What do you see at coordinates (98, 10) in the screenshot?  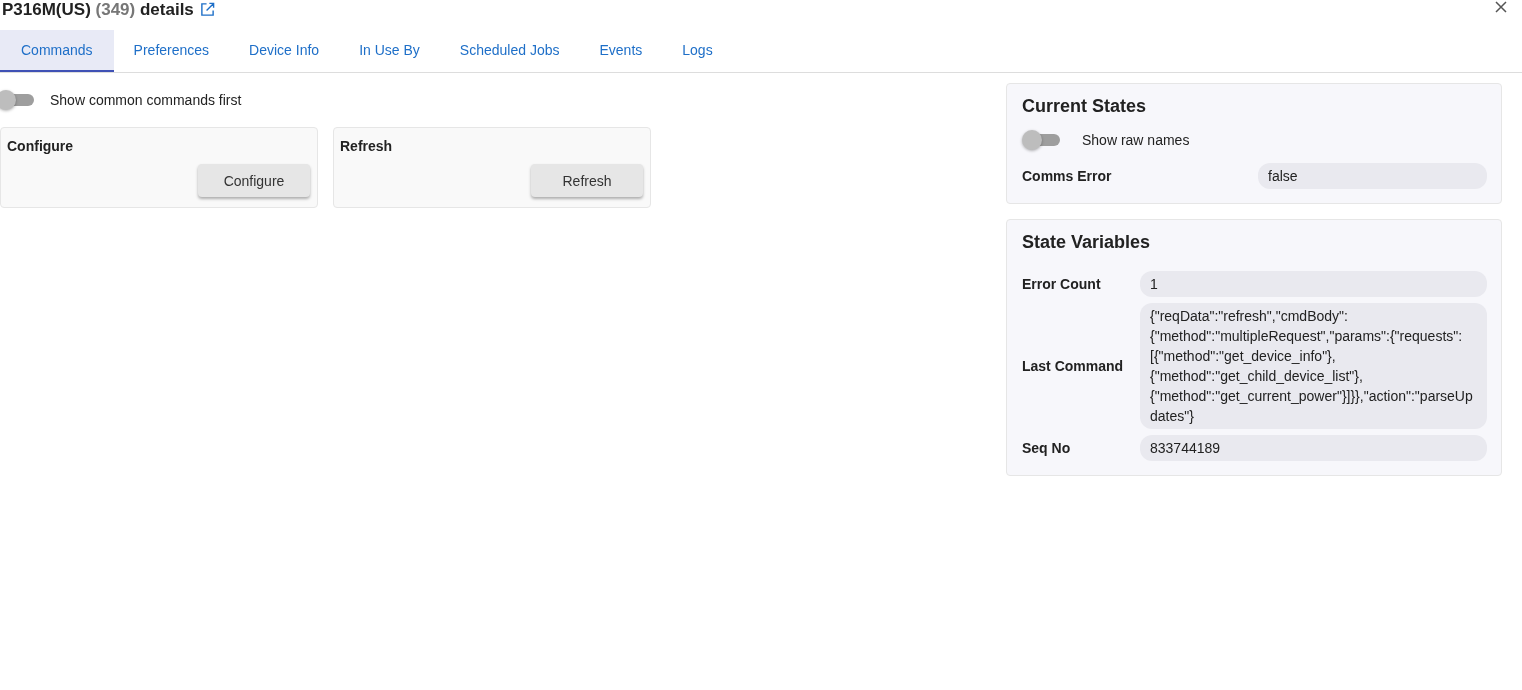 I see `device-title: P316M(US) (349) details` at bounding box center [98, 10].